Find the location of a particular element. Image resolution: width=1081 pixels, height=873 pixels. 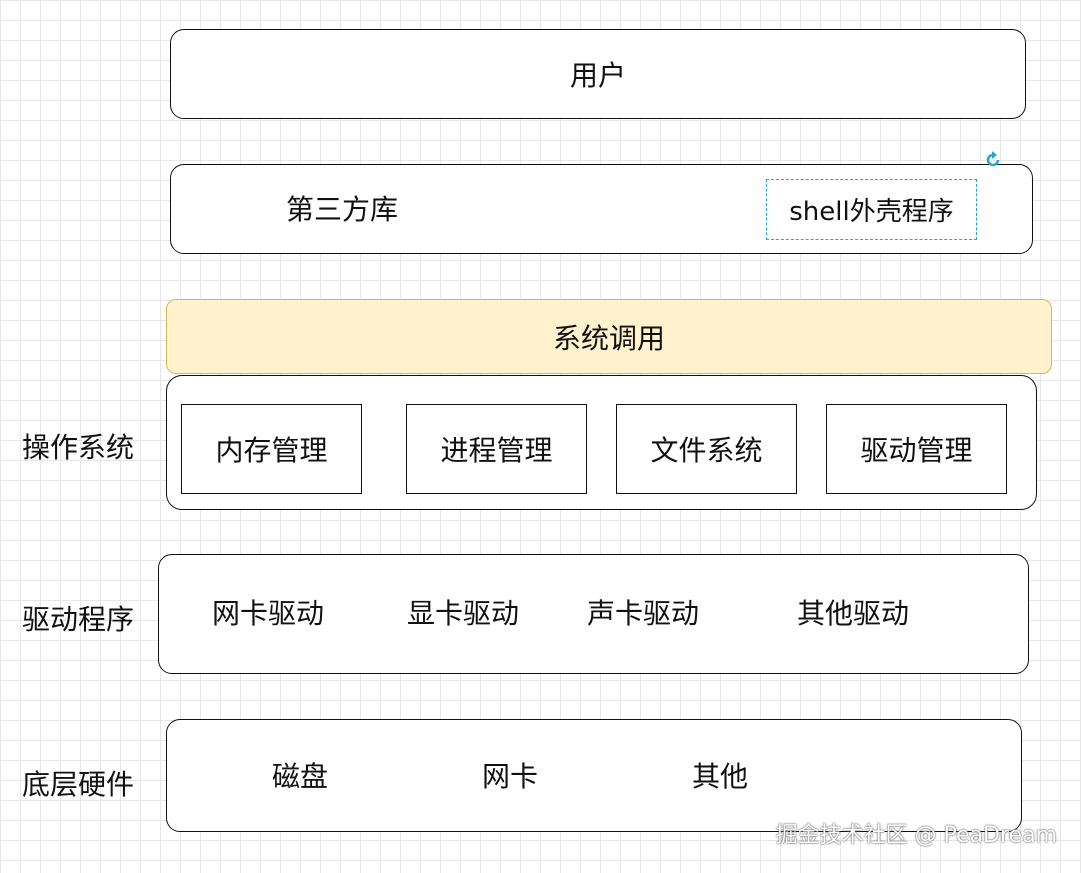

user-layer-label: 用户 is located at coordinates (597, 75).